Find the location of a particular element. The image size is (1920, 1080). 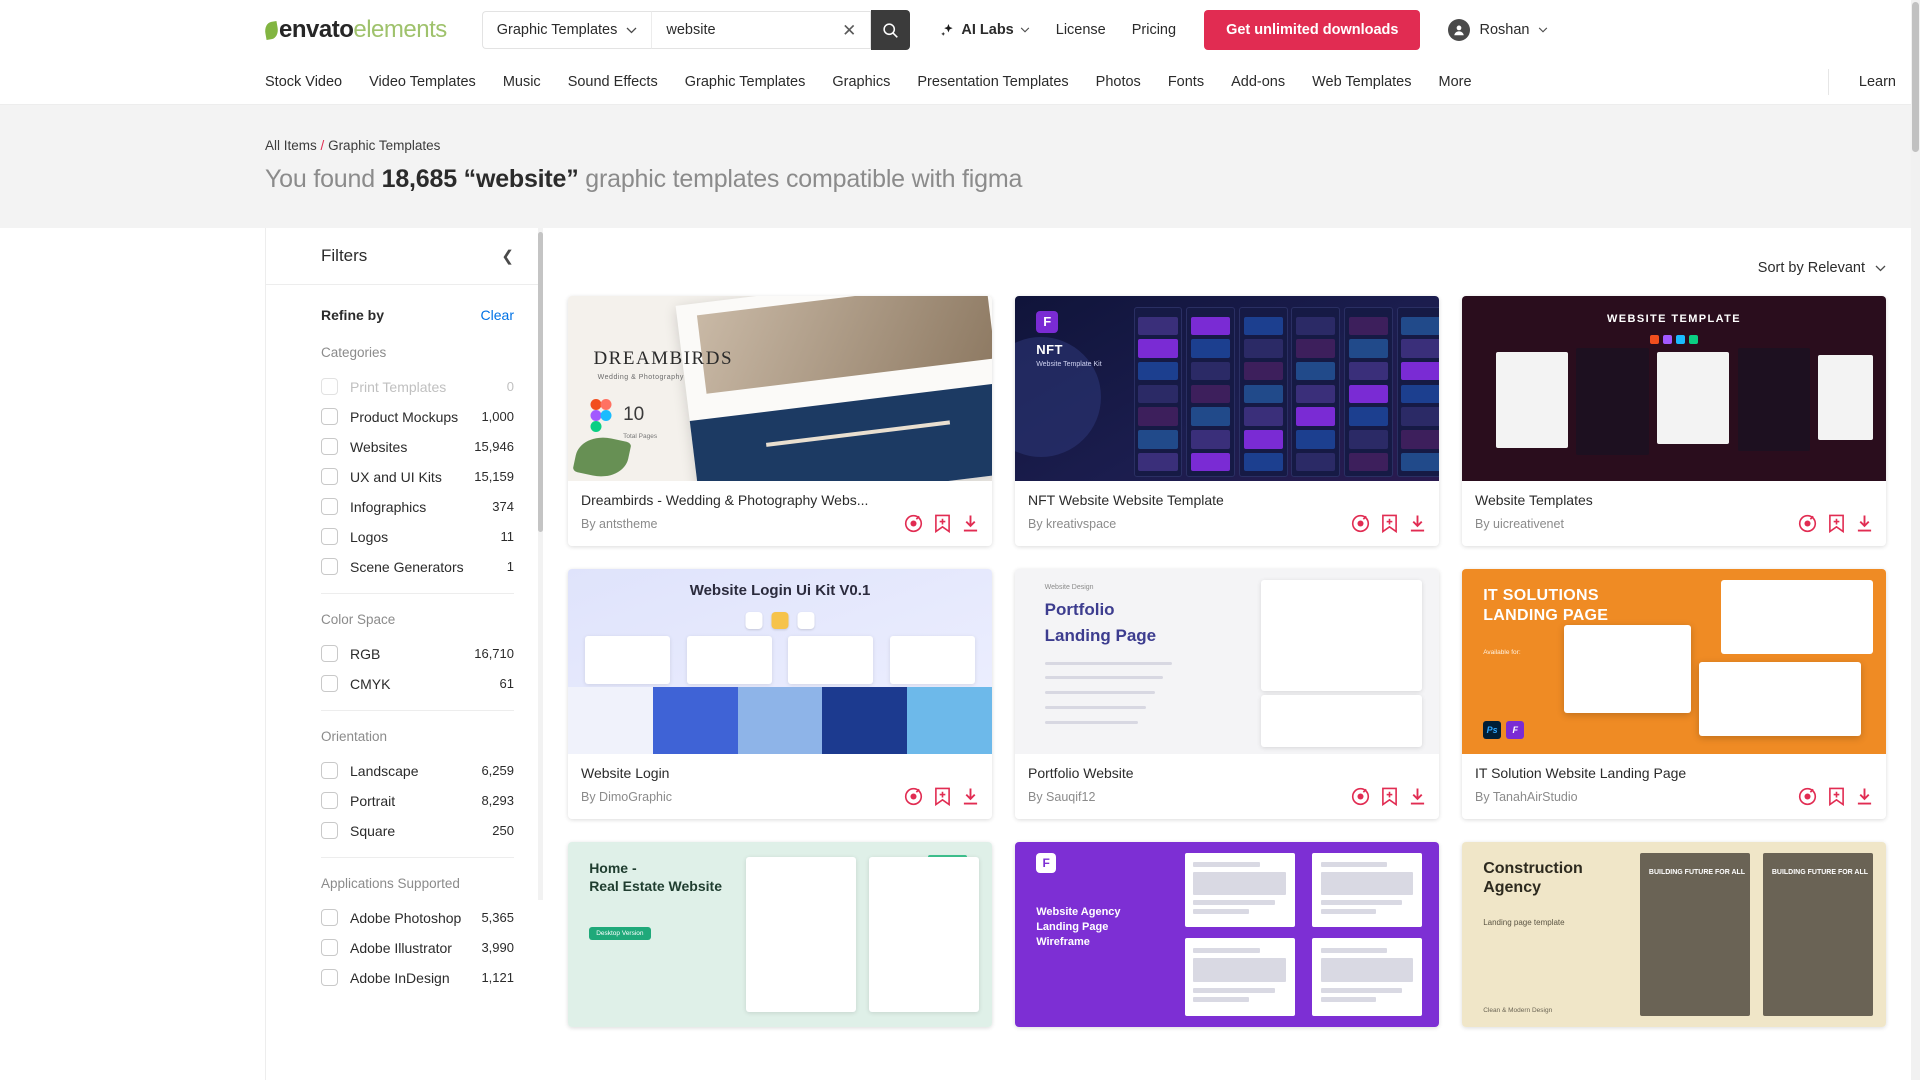

catnav-item-web-templates: Web Templates is located at coordinates (1361, 82).